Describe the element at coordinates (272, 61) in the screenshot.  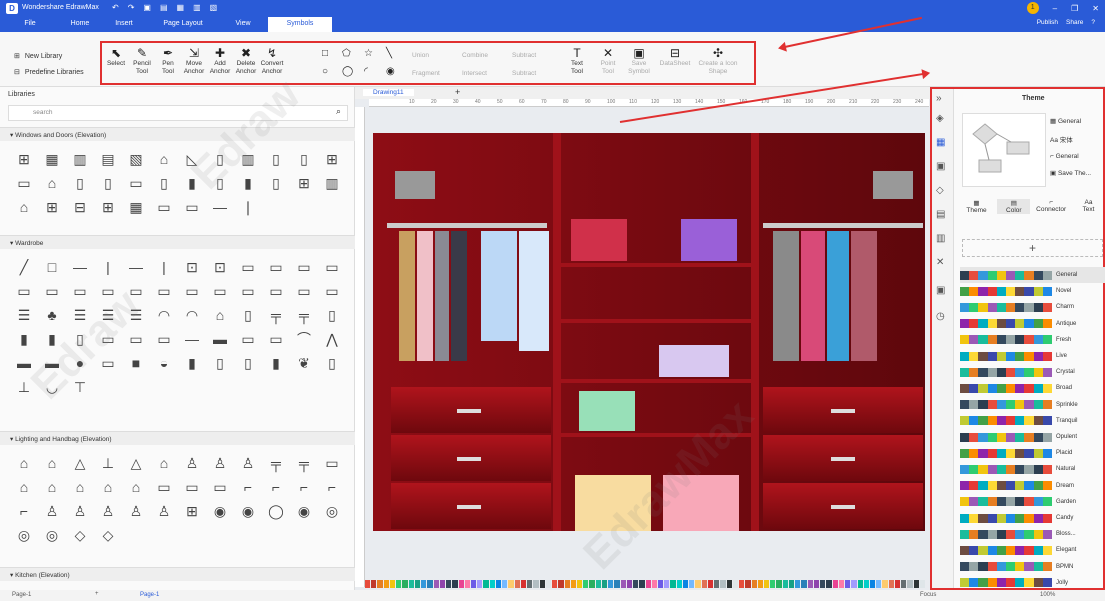
I see `convert-anchor-button: ↯ Convert Anchor` at that location.